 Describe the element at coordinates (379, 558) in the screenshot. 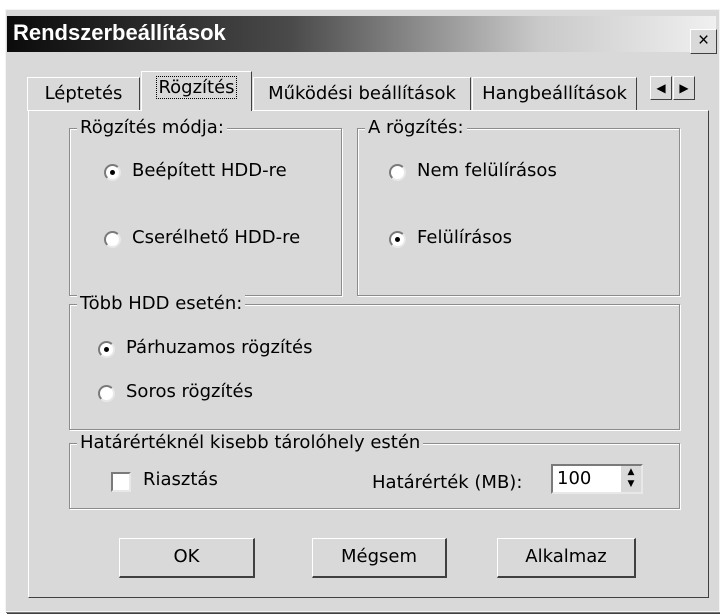

I see `cancel-button: Mégsem` at that location.